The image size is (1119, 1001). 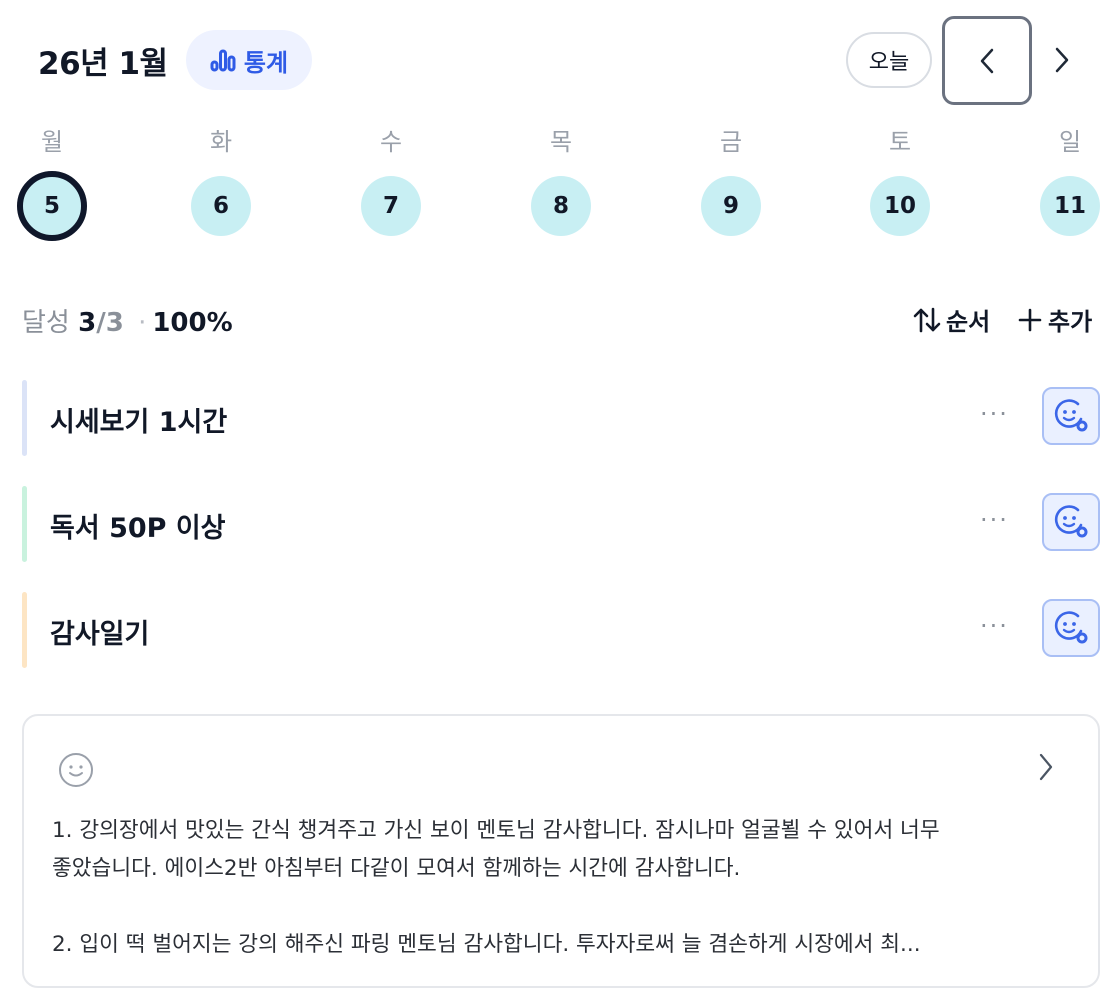 What do you see at coordinates (138, 528) in the screenshot?
I see `habit-name: 독서 50P 이상` at bounding box center [138, 528].